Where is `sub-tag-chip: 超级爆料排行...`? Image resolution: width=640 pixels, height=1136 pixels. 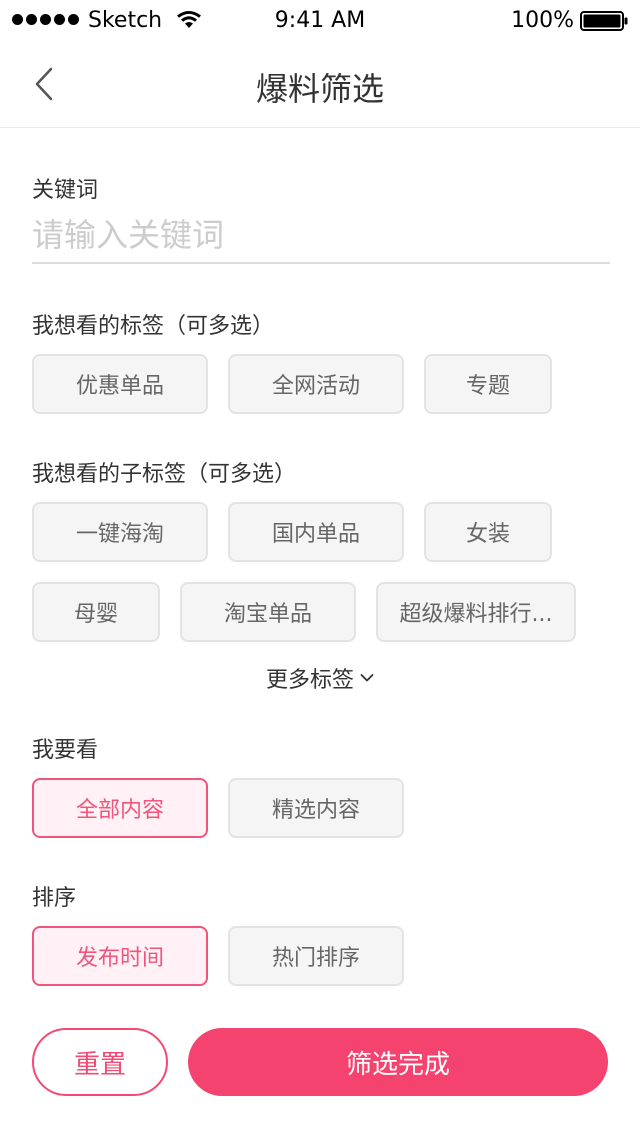
sub-tag-chip: 超级爆料排行... is located at coordinates (476, 612).